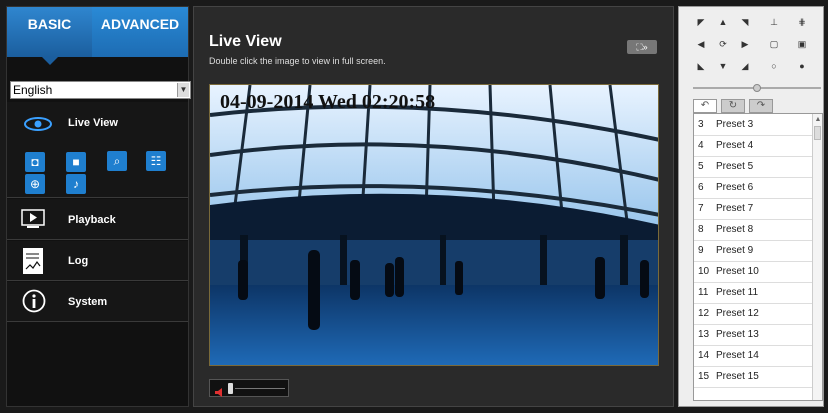 This screenshot has width=828, height=413. What do you see at coordinates (701, 250) in the screenshot?
I see `preset-number: 9` at bounding box center [701, 250].